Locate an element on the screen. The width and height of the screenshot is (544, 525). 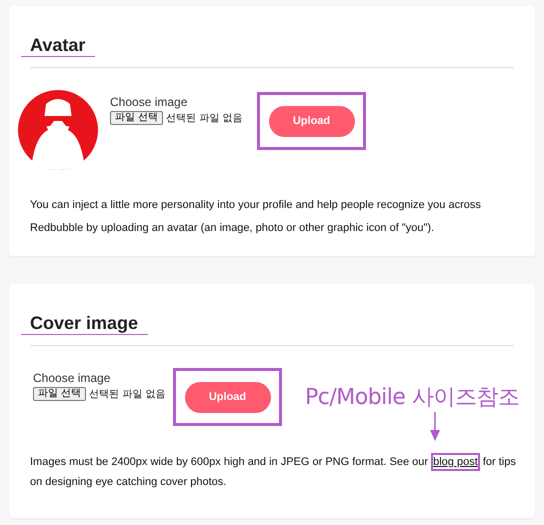
section-title: Avatar is located at coordinates (58, 45).